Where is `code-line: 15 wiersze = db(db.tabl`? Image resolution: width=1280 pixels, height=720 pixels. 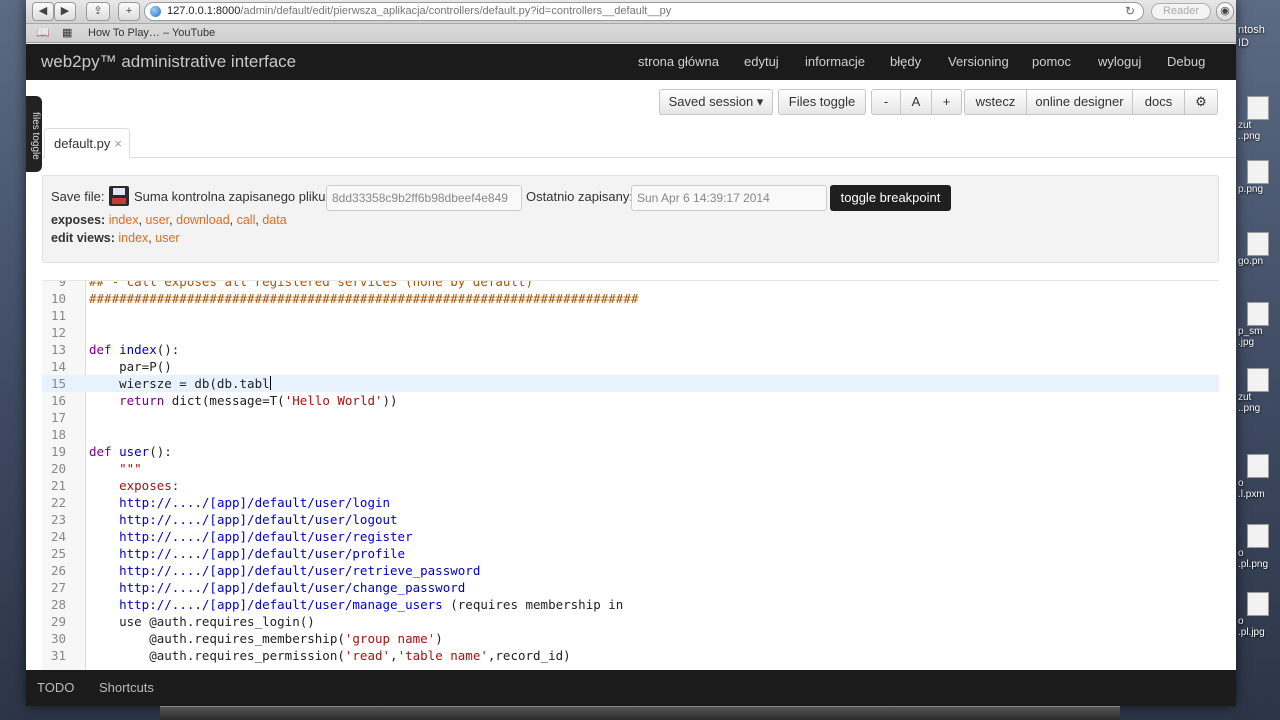 code-line: 15 wiersze = db(db.tabl is located at coordinates (630, 383).